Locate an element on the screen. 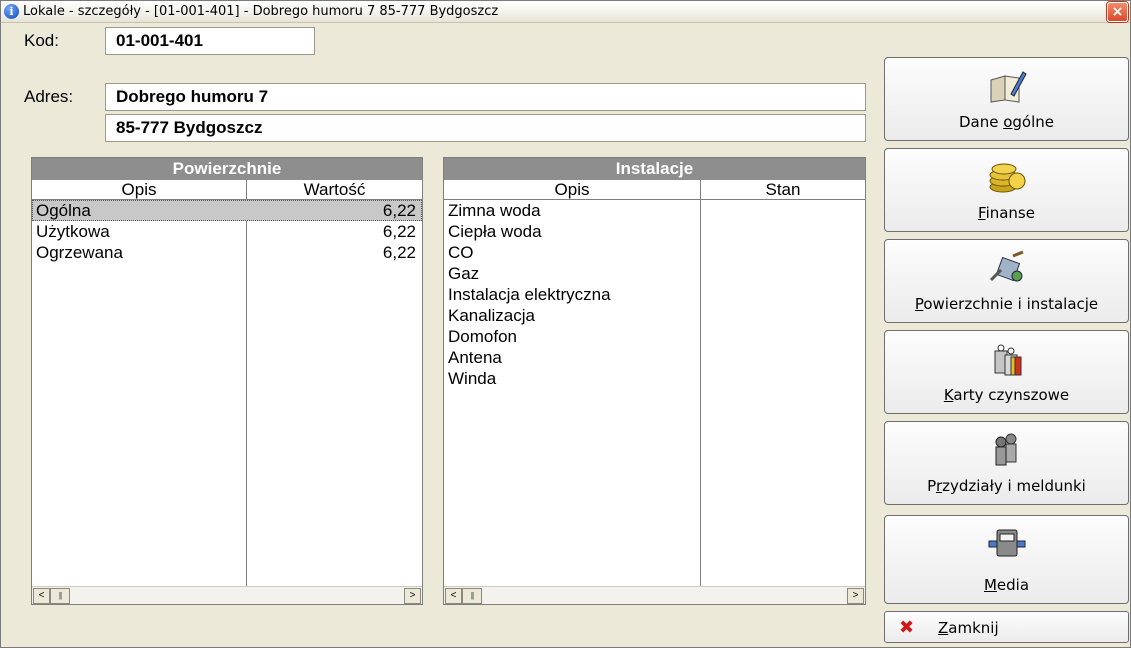  powierzchnie-col-wartosc: Wartość is located at coordinates (334, 190).